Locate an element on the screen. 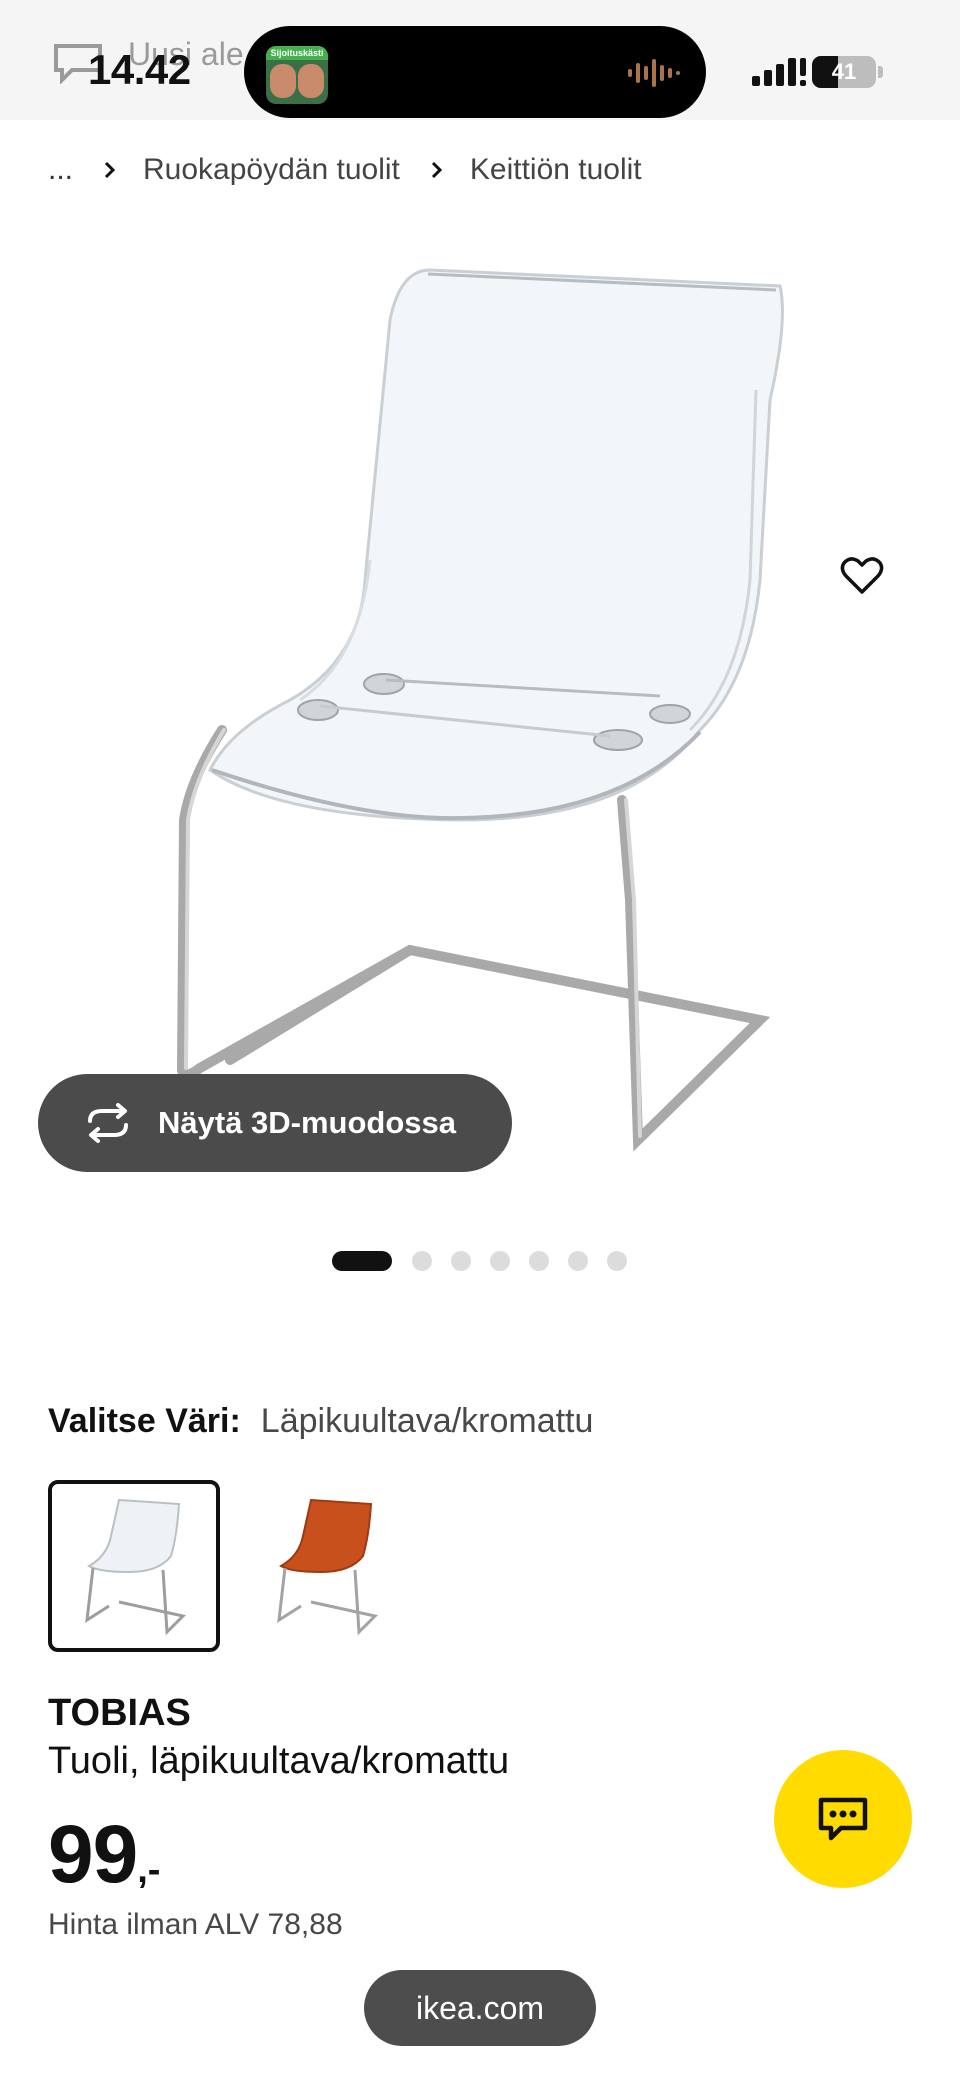  chair-thumbnail-transparent is located at coordinates (136, 1567).